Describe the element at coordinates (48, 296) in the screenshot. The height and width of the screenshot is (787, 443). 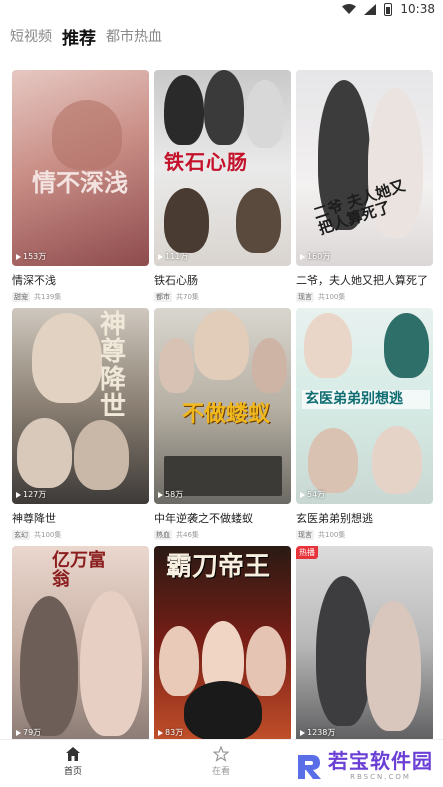
I see `episode-count: 共139集` at that location.